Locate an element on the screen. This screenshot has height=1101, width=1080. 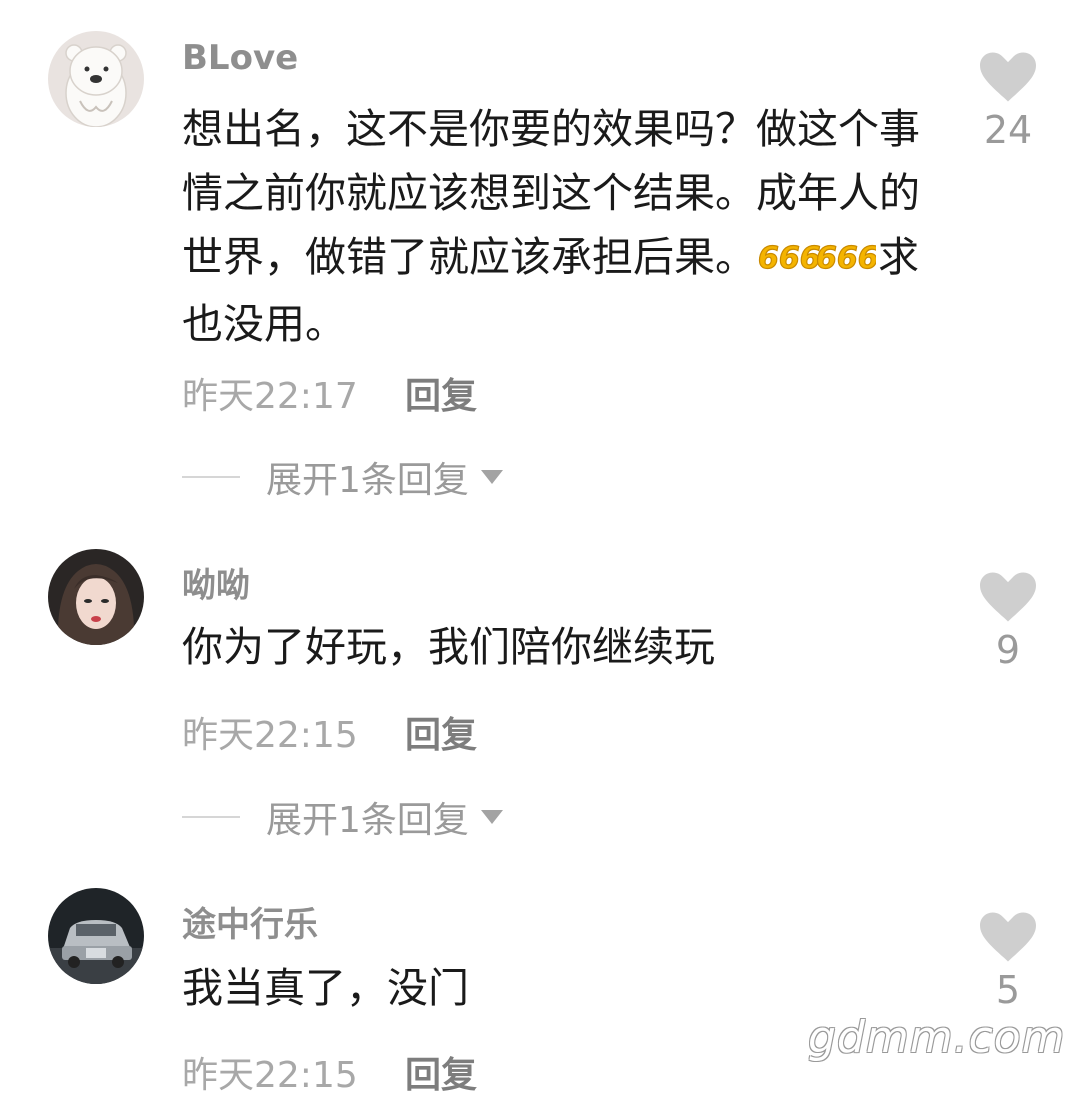
like-button: 24 is located at coordinates (1008, 102).